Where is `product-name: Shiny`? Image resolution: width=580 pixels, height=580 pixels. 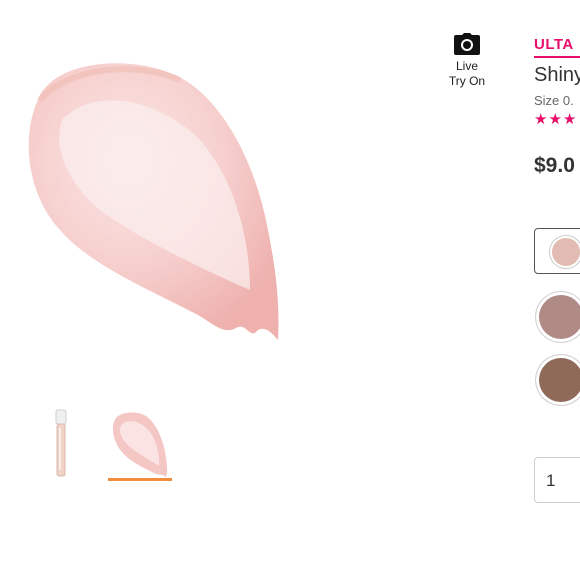
product-name: Shiny is located at coordinates (557, 75).